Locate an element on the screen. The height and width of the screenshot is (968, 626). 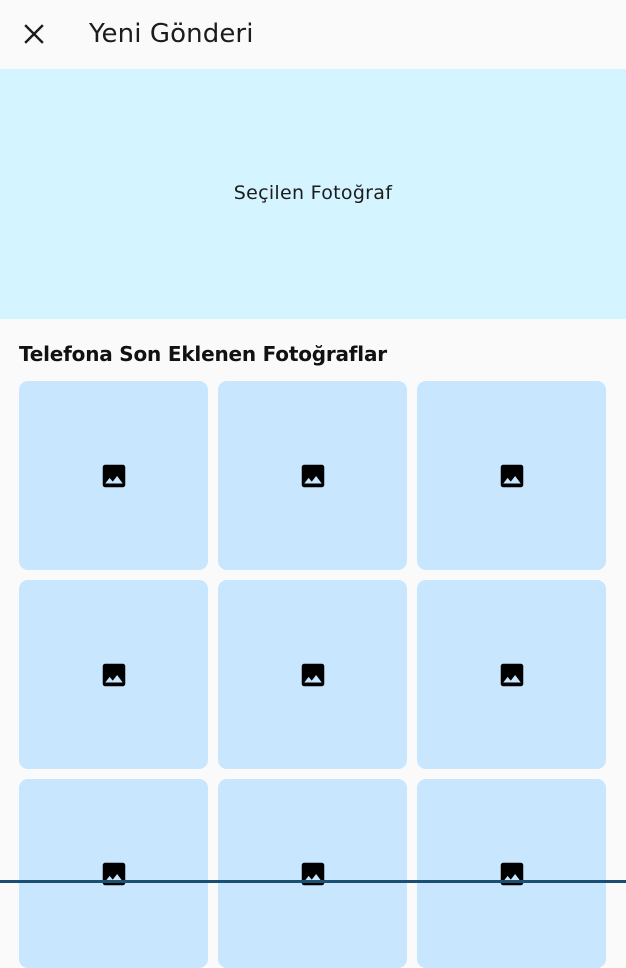
close-icon is located at coordinates (34, 34).